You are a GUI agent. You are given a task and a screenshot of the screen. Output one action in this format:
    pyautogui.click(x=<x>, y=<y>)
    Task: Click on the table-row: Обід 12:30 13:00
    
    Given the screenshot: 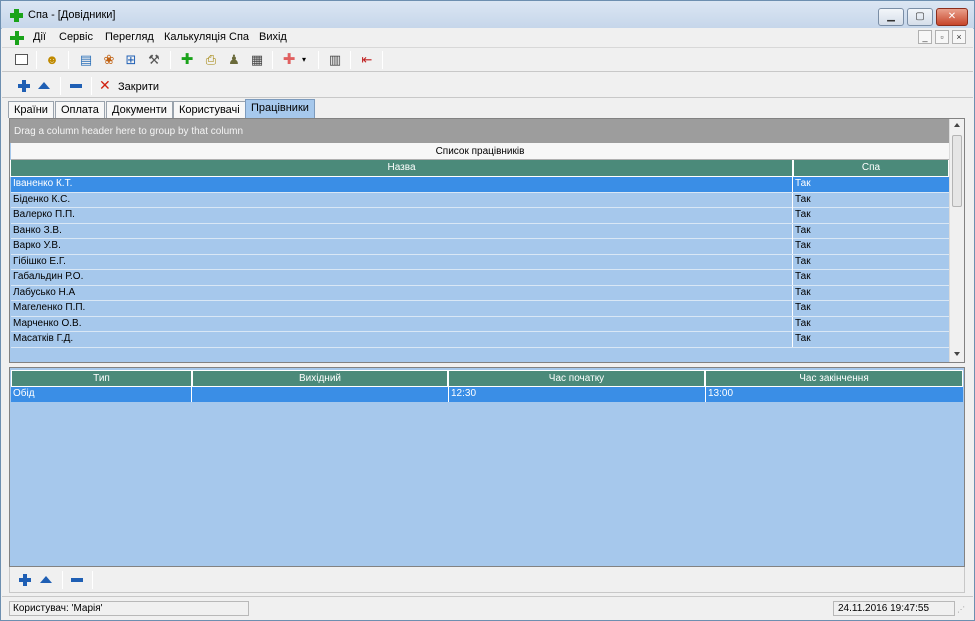 What is the action you would take?
    pyautogui.click(x=487, y=394)
    